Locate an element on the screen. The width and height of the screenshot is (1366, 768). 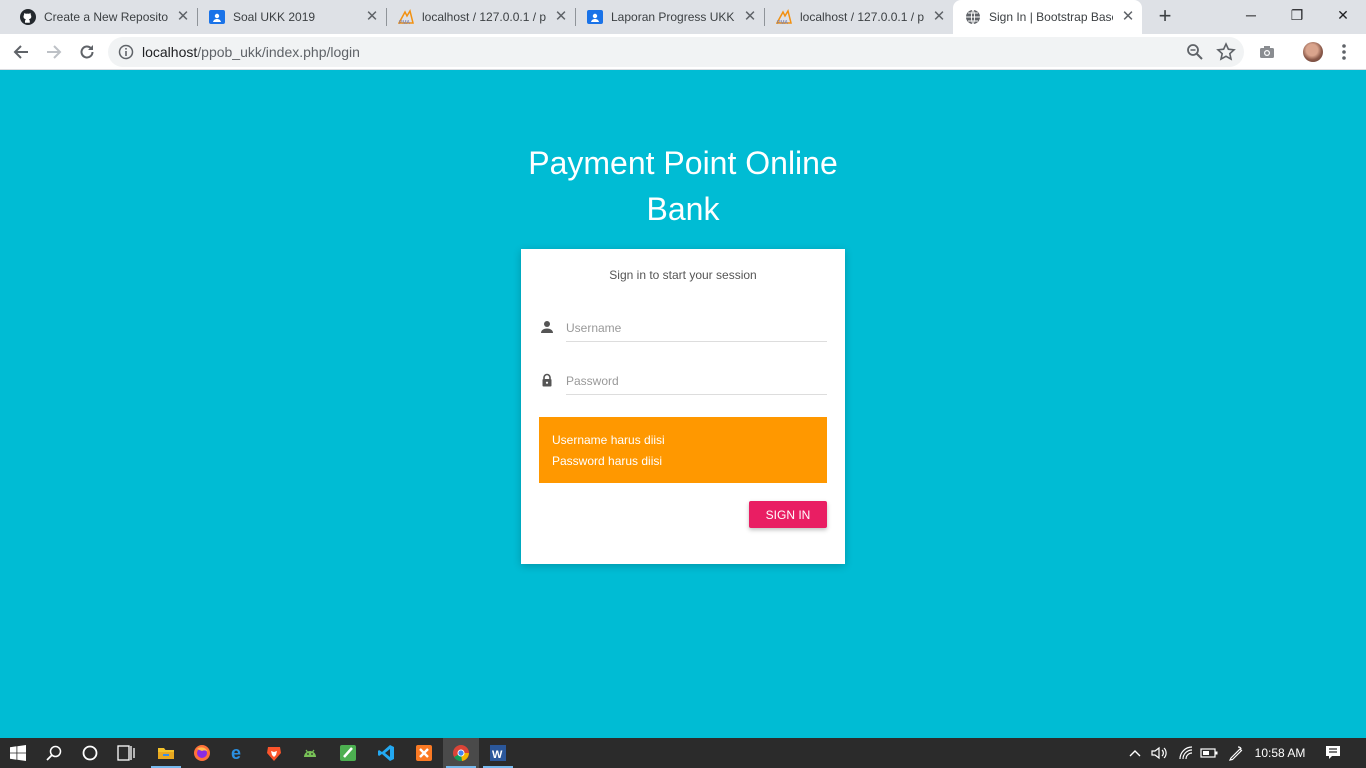
windows-start-icon is located at coordinates (18, 753).